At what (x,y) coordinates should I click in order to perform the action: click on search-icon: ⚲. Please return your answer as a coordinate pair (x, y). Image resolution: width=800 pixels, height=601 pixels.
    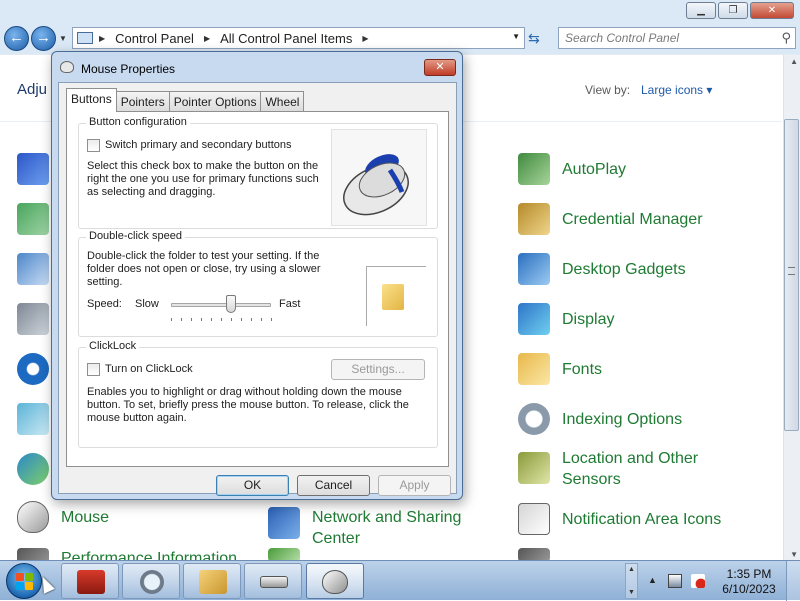
    Looking at the image, I should click on (786, 38).